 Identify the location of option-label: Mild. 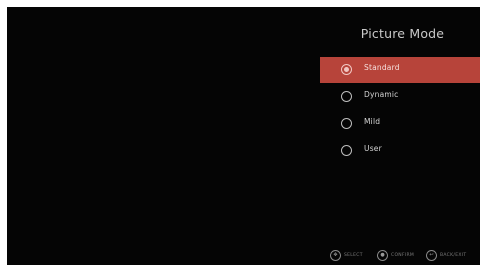
(372, 121).